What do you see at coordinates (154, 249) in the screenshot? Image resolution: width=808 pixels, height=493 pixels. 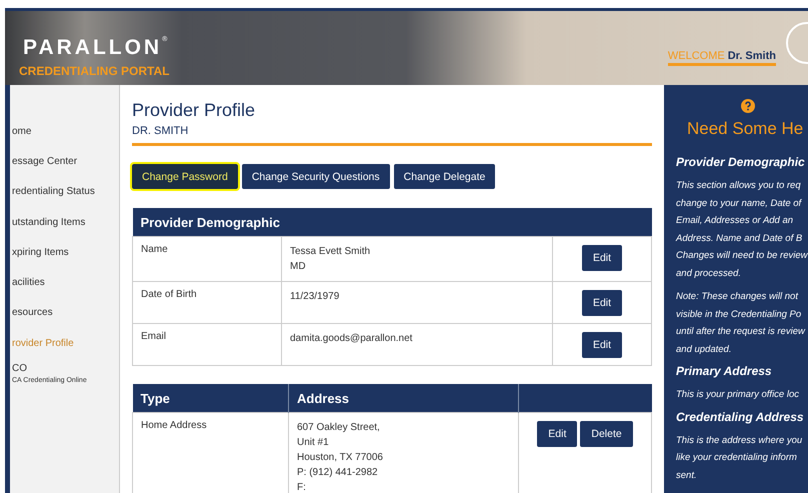 I see `field-label: Name` at bounding box center [154, 249].